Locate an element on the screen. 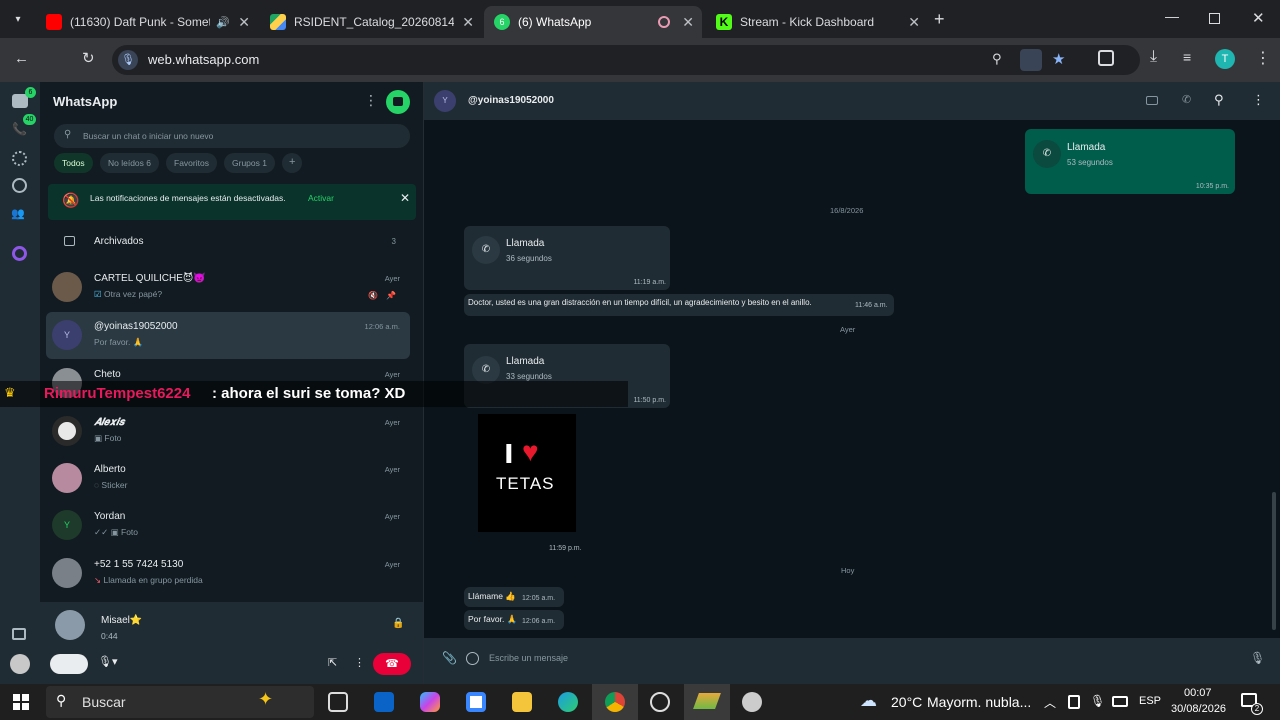 Image resolution: width=1280 pixels, height=720 pixels. message-text: Por favor. 🙏 12:06 a.m. is located at coordinates (514, 620).